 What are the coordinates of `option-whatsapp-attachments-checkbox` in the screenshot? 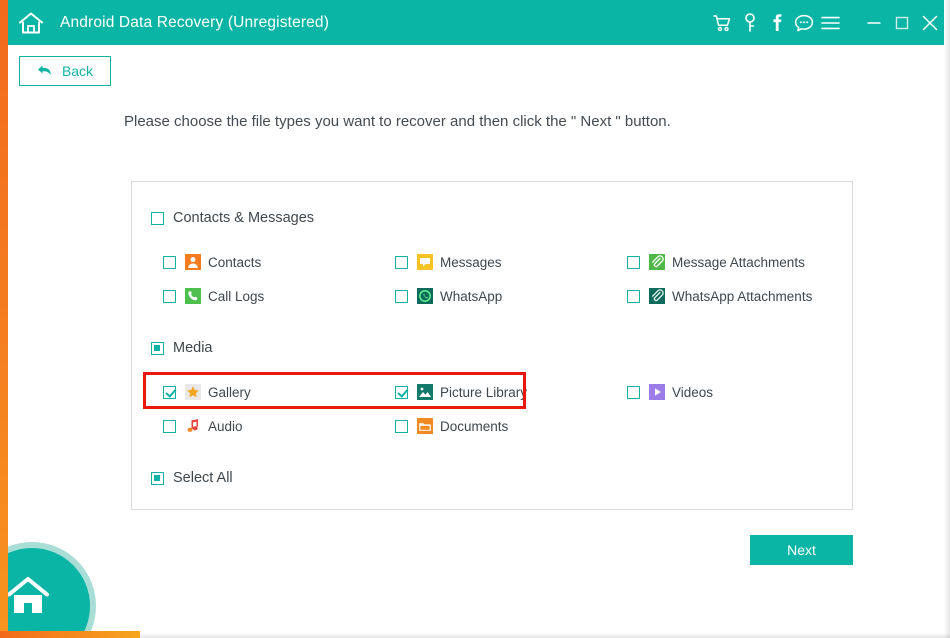 It's located at (633, 296).